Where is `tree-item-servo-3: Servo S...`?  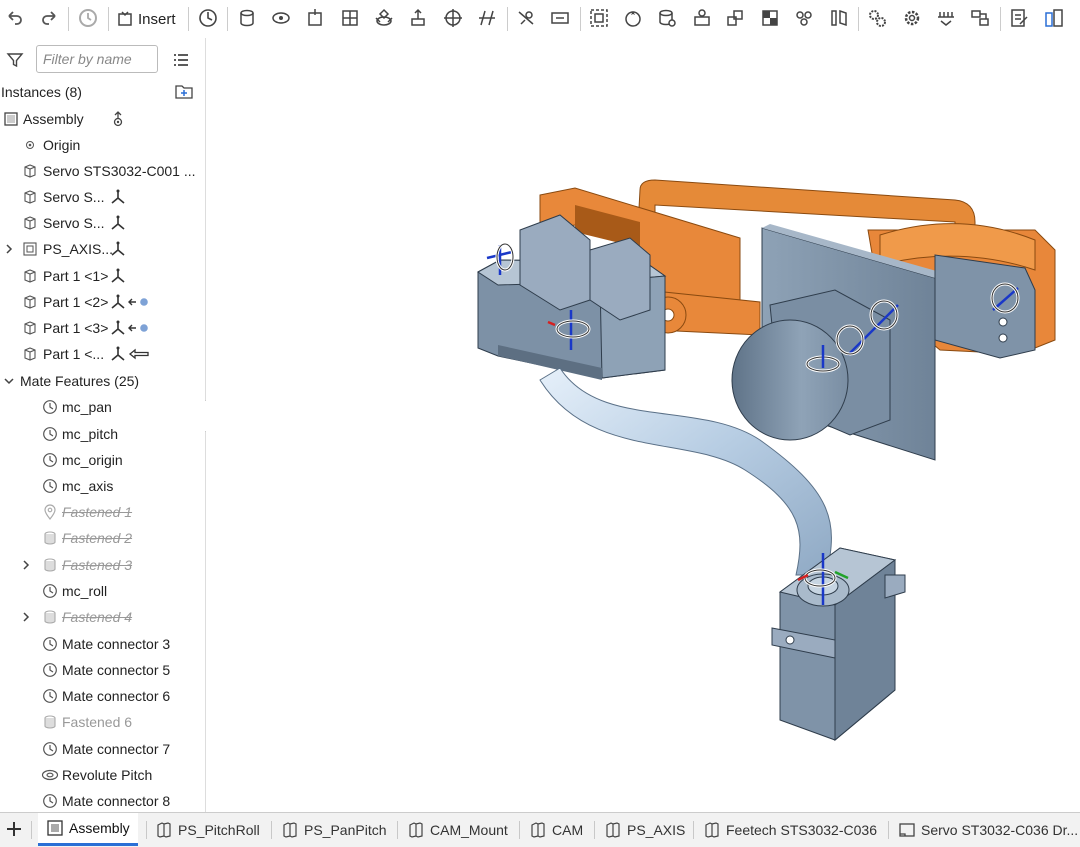 tree-item-servo-3: Servo S... is located at coordinates (102, 223).